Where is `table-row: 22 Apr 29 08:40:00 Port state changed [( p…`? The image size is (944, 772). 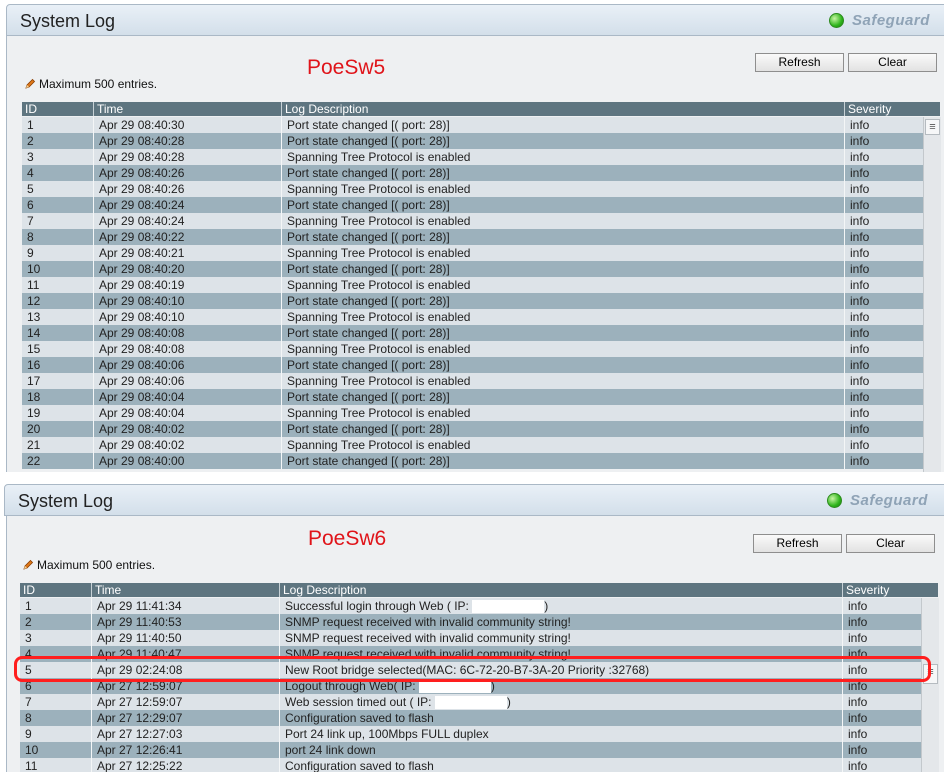 table-row: 22 Apr 29 08:40:00 Port state changed [( p… is located at coordinates (481, 461).